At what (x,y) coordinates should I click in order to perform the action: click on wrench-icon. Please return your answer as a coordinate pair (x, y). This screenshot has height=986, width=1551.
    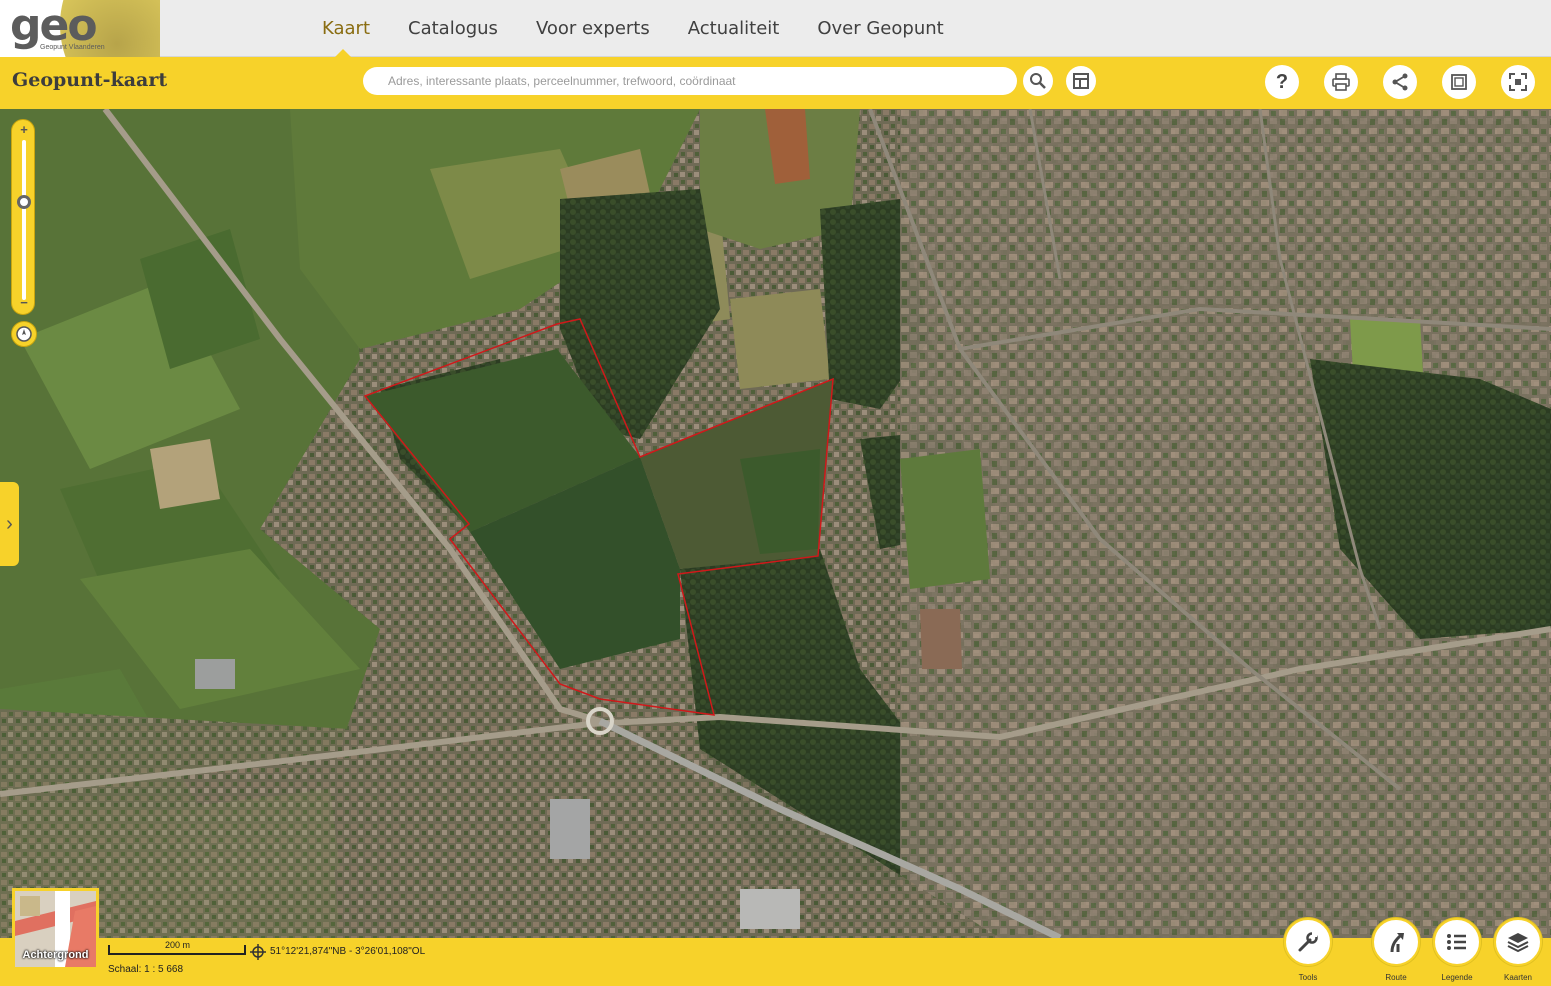
    Looking at the image, I should click on (1308, 942).